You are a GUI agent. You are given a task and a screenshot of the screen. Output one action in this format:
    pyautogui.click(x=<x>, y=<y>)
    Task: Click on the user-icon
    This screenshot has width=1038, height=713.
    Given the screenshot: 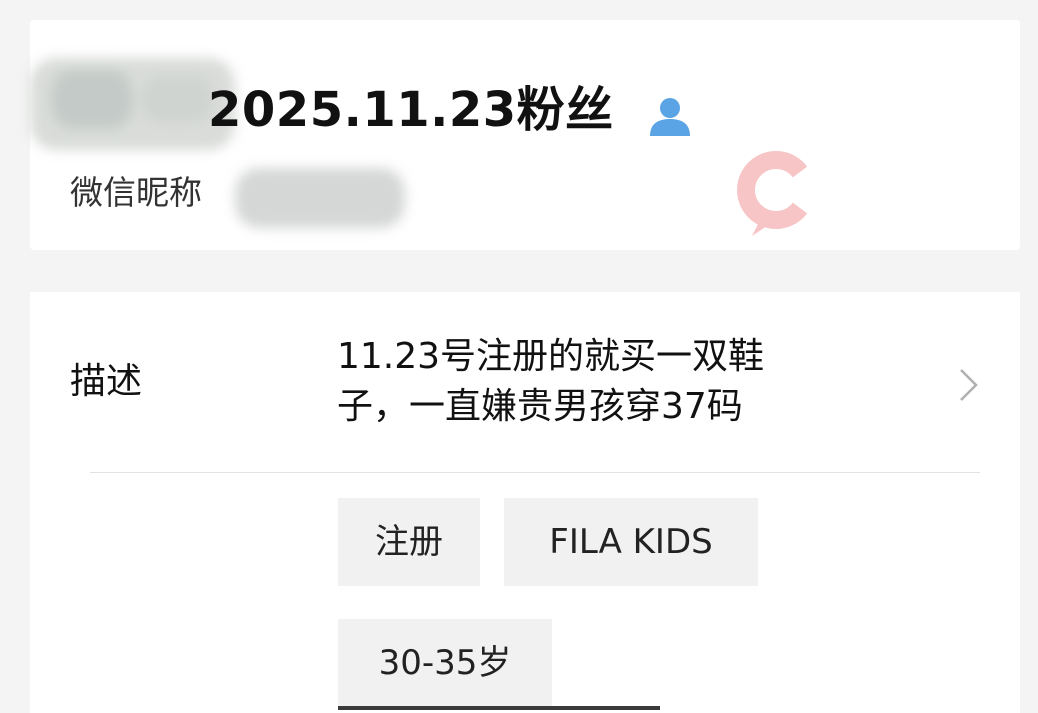 What is the action you would take?
    pyautogui.click(x=670, y=117)
    